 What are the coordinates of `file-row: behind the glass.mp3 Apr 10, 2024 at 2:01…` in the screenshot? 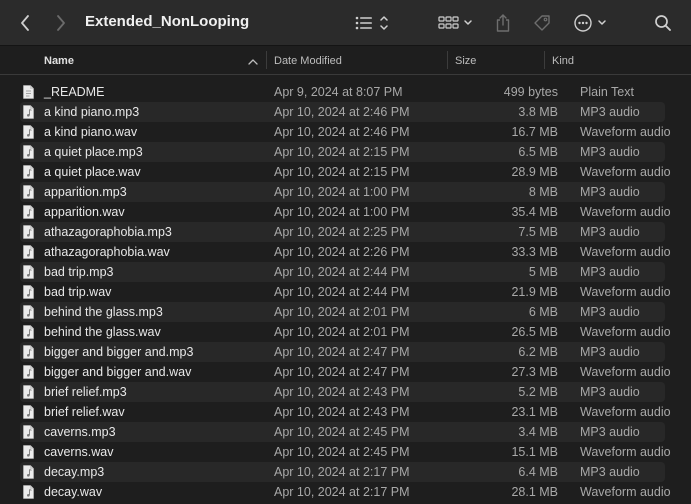 It's located at (342, 312).